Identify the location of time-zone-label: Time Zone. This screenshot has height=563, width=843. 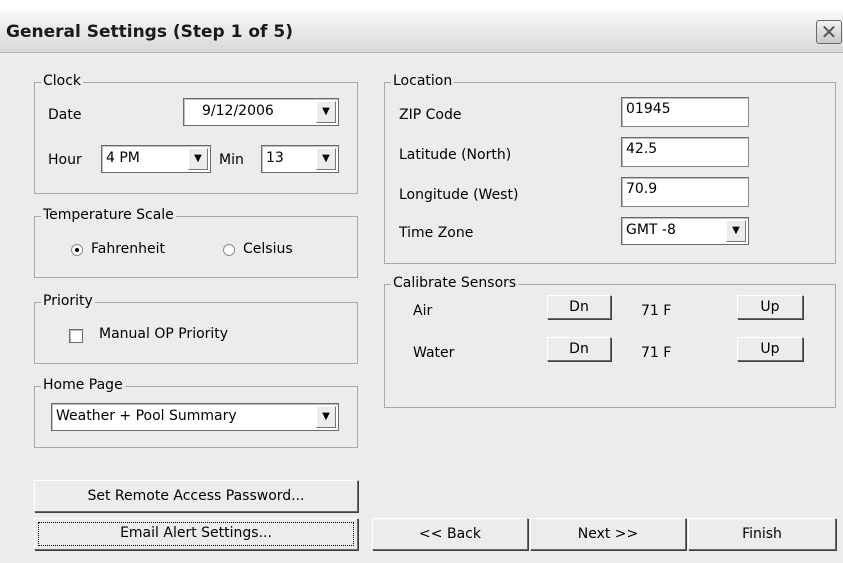
(436, 233).